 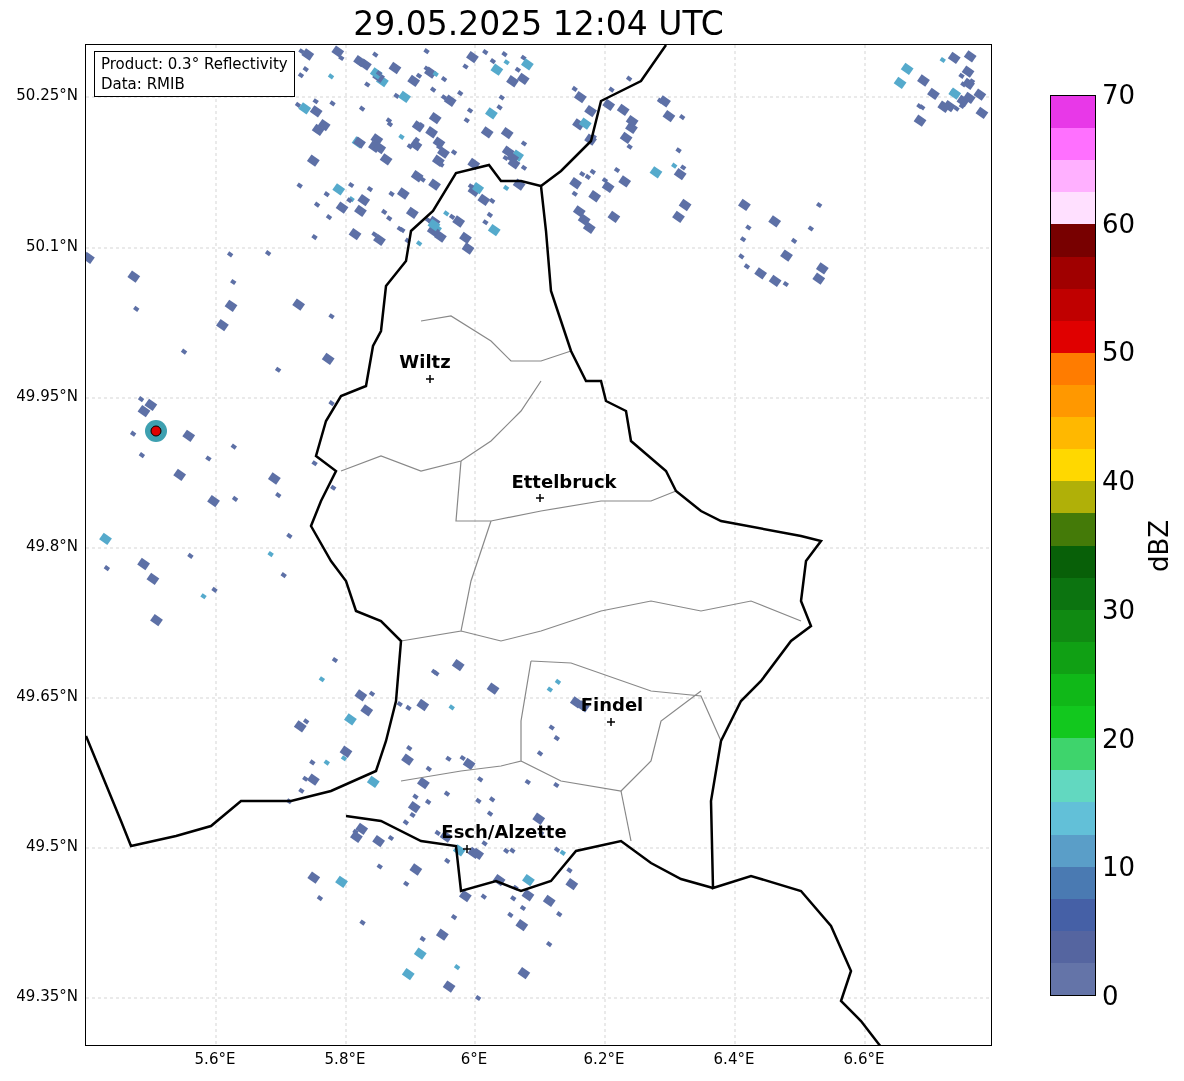 I want to click on latitude-label: 49.8°N, so click(x=51, y=546).